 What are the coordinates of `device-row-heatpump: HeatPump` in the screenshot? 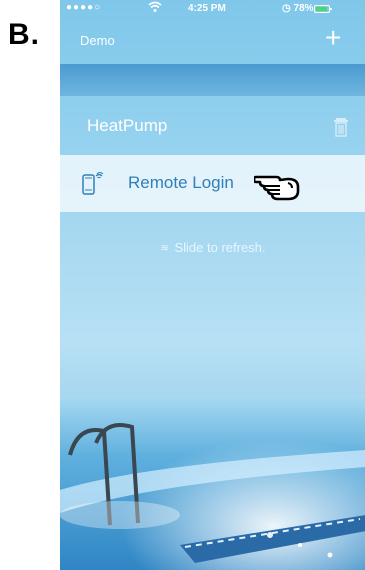 It's located at (212, 127).